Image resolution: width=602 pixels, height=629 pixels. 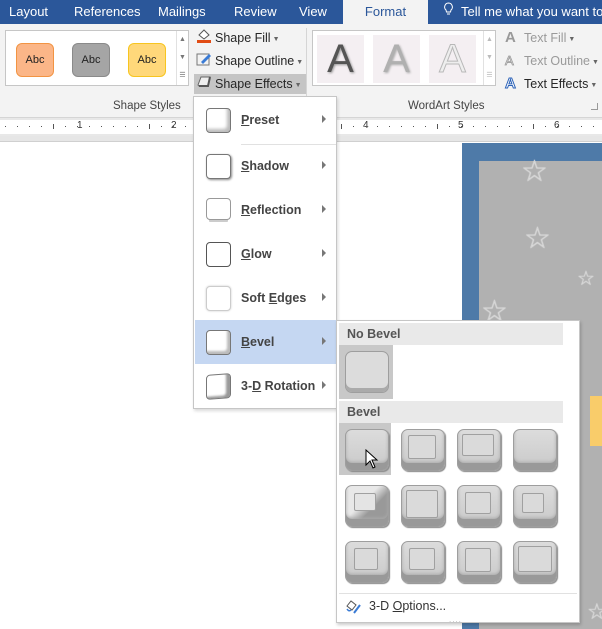 What do you see at coordinates (204, 35) in the screenshot?
I see `paint-bucket-icon` at bounding box center [204, 35].